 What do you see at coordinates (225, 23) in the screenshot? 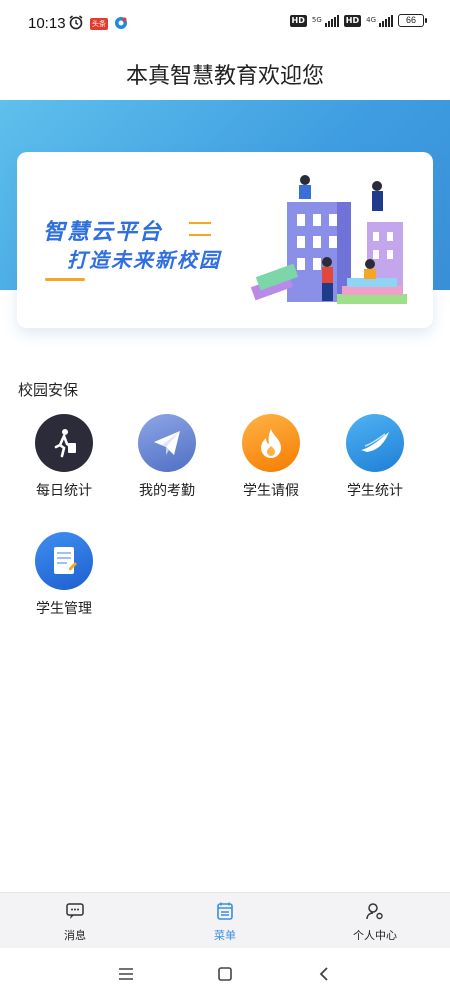
I see `status-bar: 10:13 头条 HD 5G HD 4G 66` at bounding box center [225, 23].